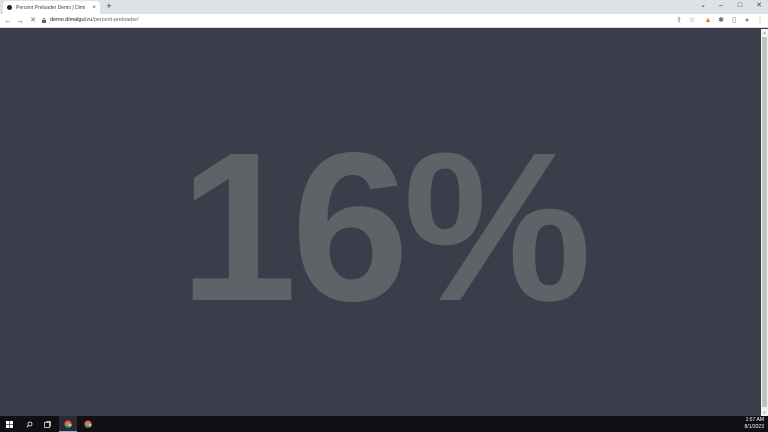 The height and width of the screenshot is (432, 768). What do you see at coordinates (721, 21) in the screenshot?
I see `extensions-puzzle-icon: ✱` at bounding box center [721, 21].